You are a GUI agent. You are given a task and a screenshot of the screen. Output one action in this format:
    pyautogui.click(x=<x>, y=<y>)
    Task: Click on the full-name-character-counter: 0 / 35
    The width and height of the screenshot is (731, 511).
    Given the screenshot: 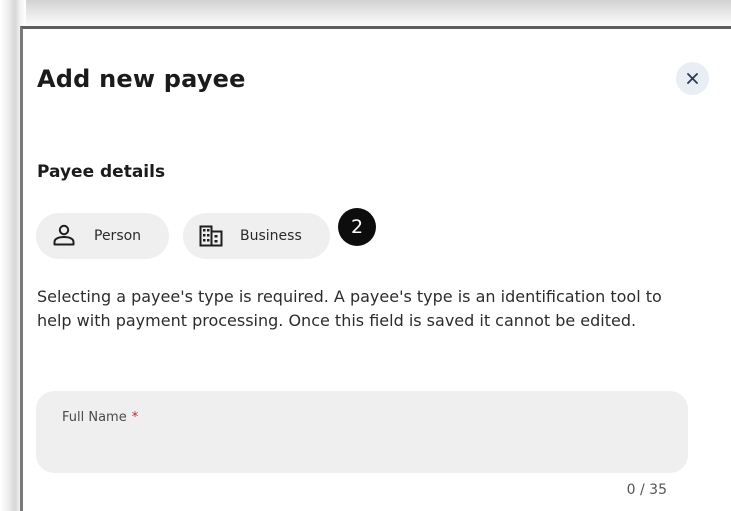 What is the action you would take?
    pyautogui.click(x=646, y=490)
    